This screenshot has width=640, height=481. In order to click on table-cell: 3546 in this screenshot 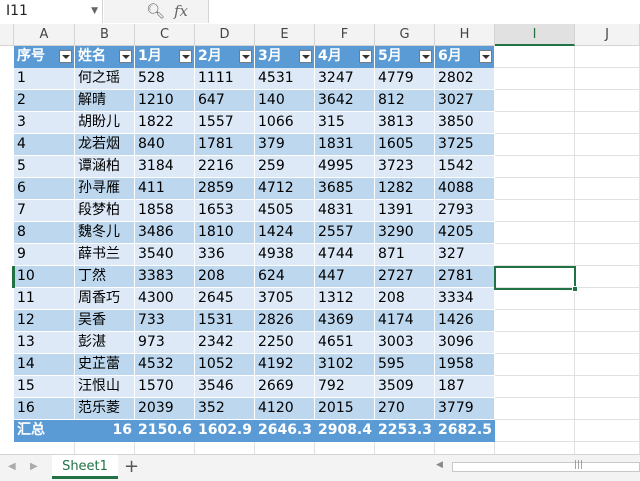, I will do `click(225, 387)`.